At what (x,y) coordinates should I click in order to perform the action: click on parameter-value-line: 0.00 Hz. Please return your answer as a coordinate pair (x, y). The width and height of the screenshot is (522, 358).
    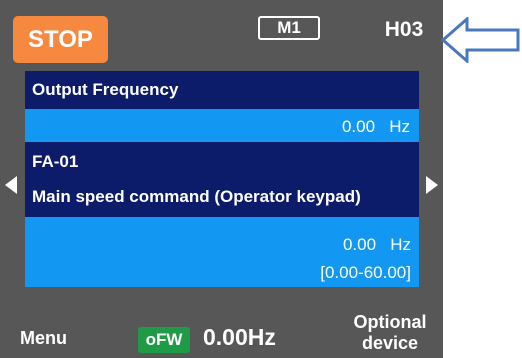
    Looking at the image, I should click on (218, 245).